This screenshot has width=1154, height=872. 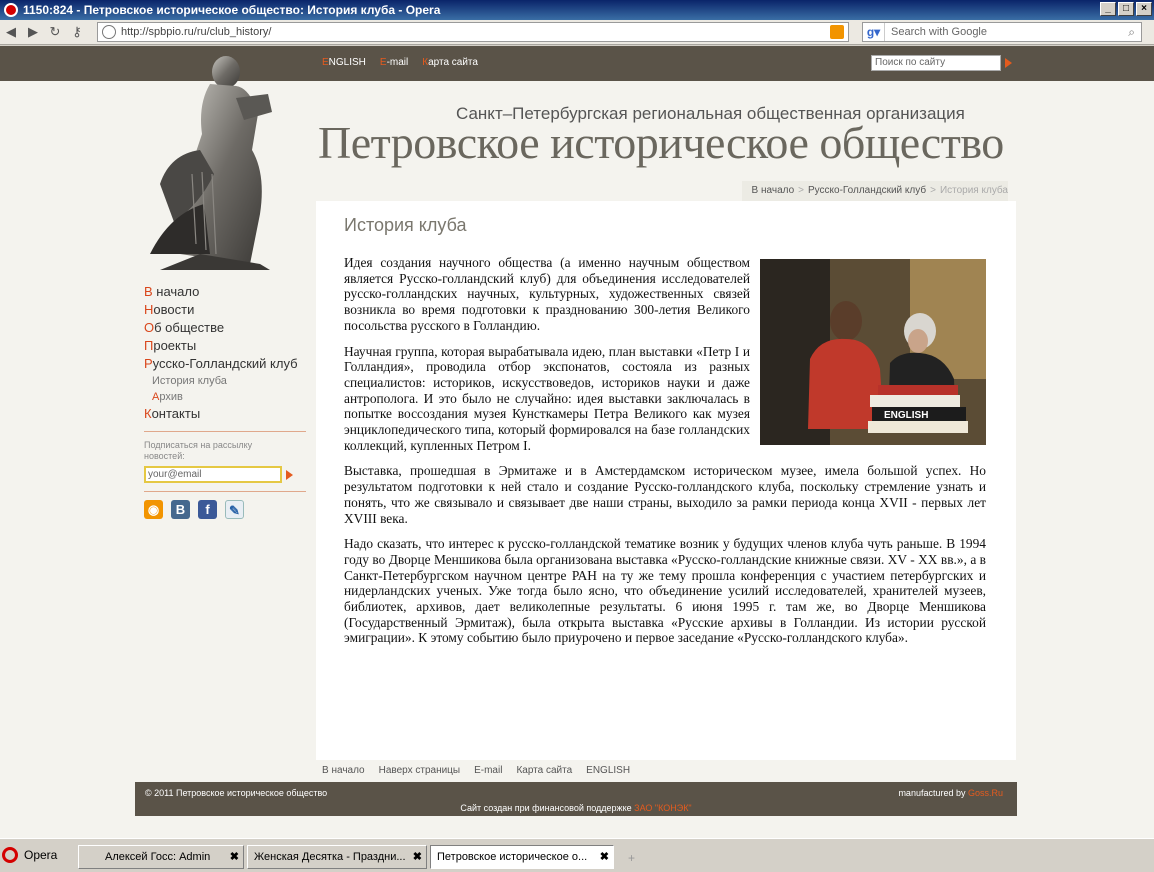 I want to click on subscribe-go-arrow-icon, so click(x=289, y=475).